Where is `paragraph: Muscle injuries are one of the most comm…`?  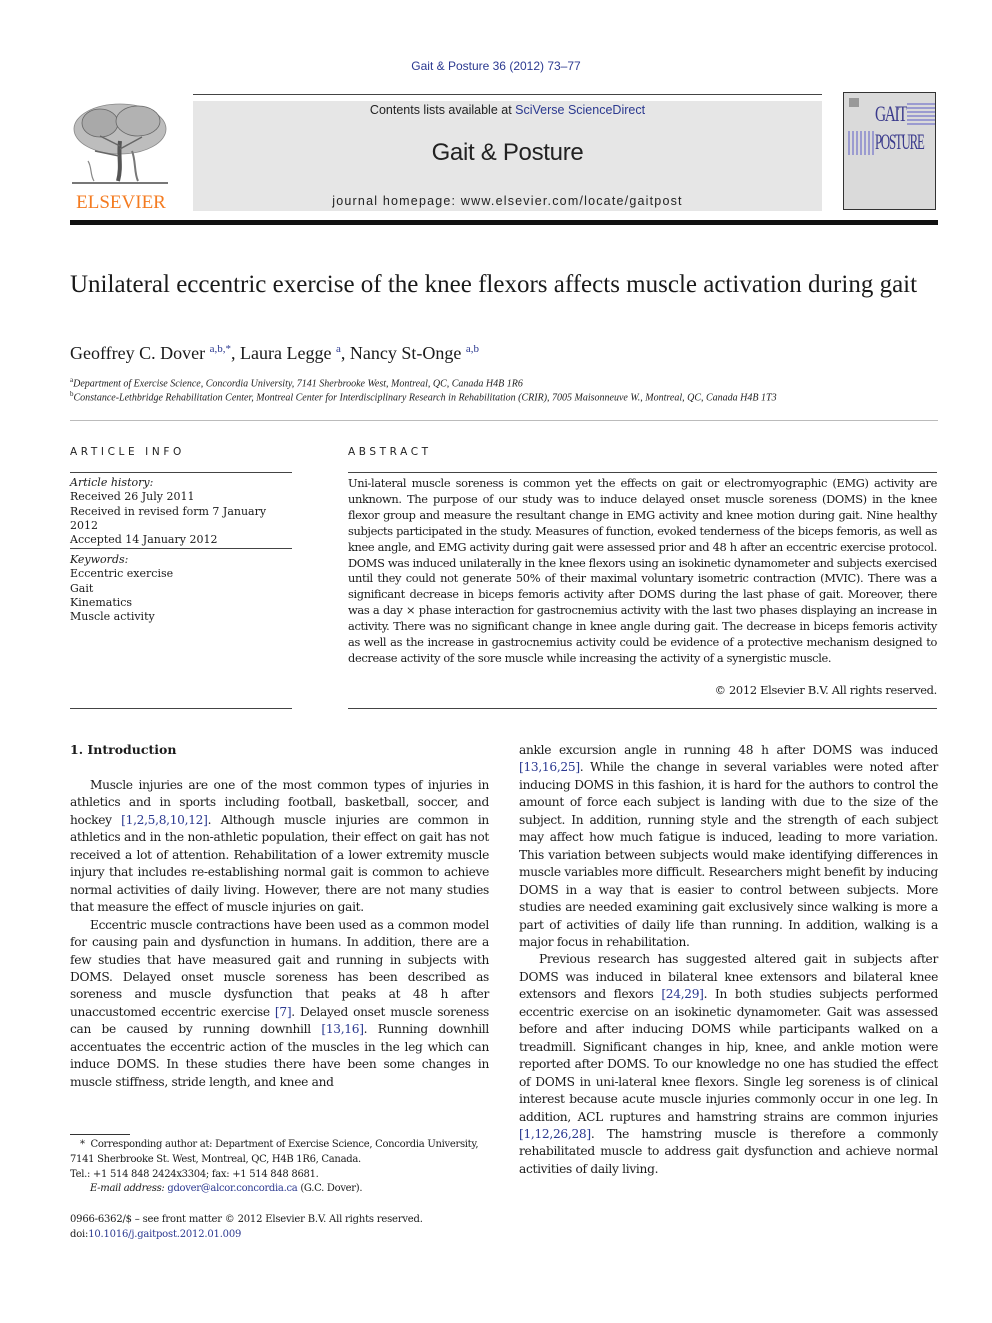 paragraph: Muscle injuries are one of the most comm… is located at coordinates (279, 847).